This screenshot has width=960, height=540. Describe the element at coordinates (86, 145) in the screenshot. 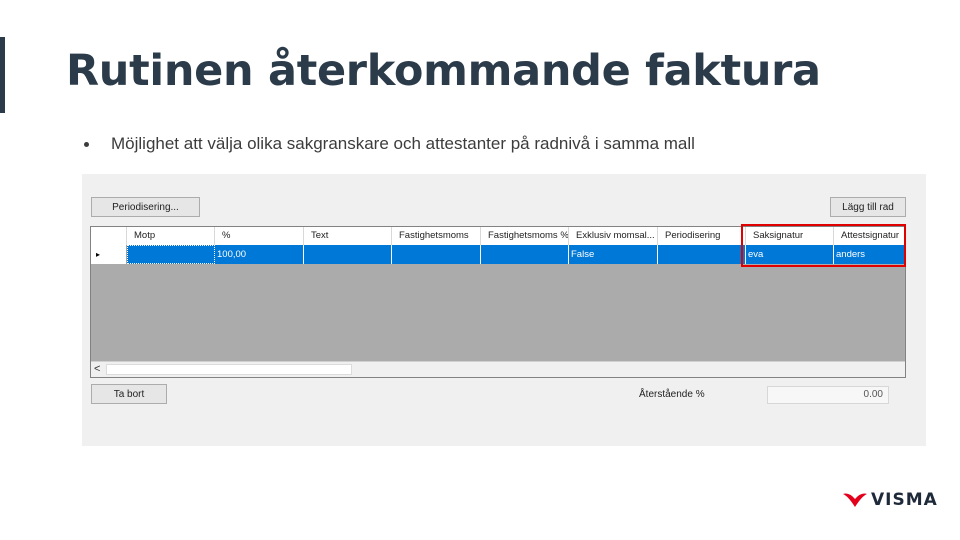

I see `bullet-dot-icon` at that location.